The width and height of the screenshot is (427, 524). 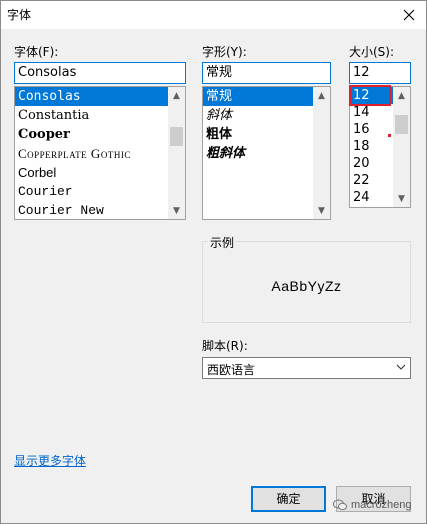 I want to click on style-input: 常规, so click(x=266, y=73).